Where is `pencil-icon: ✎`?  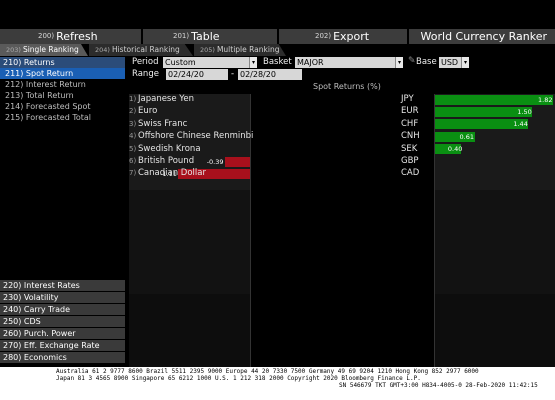 pencil-icon: ✎ is located at coordinates (412, 61).